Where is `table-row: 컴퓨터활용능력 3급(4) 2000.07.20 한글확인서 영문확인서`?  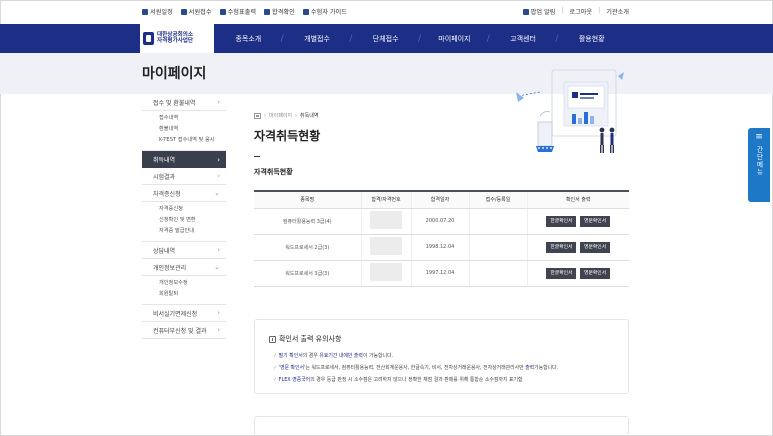
table-row: 컴퓨터활용능력 3급(4) 2000.07.20 한글확인서 영문확인서 is located at coordinates (441, 221).